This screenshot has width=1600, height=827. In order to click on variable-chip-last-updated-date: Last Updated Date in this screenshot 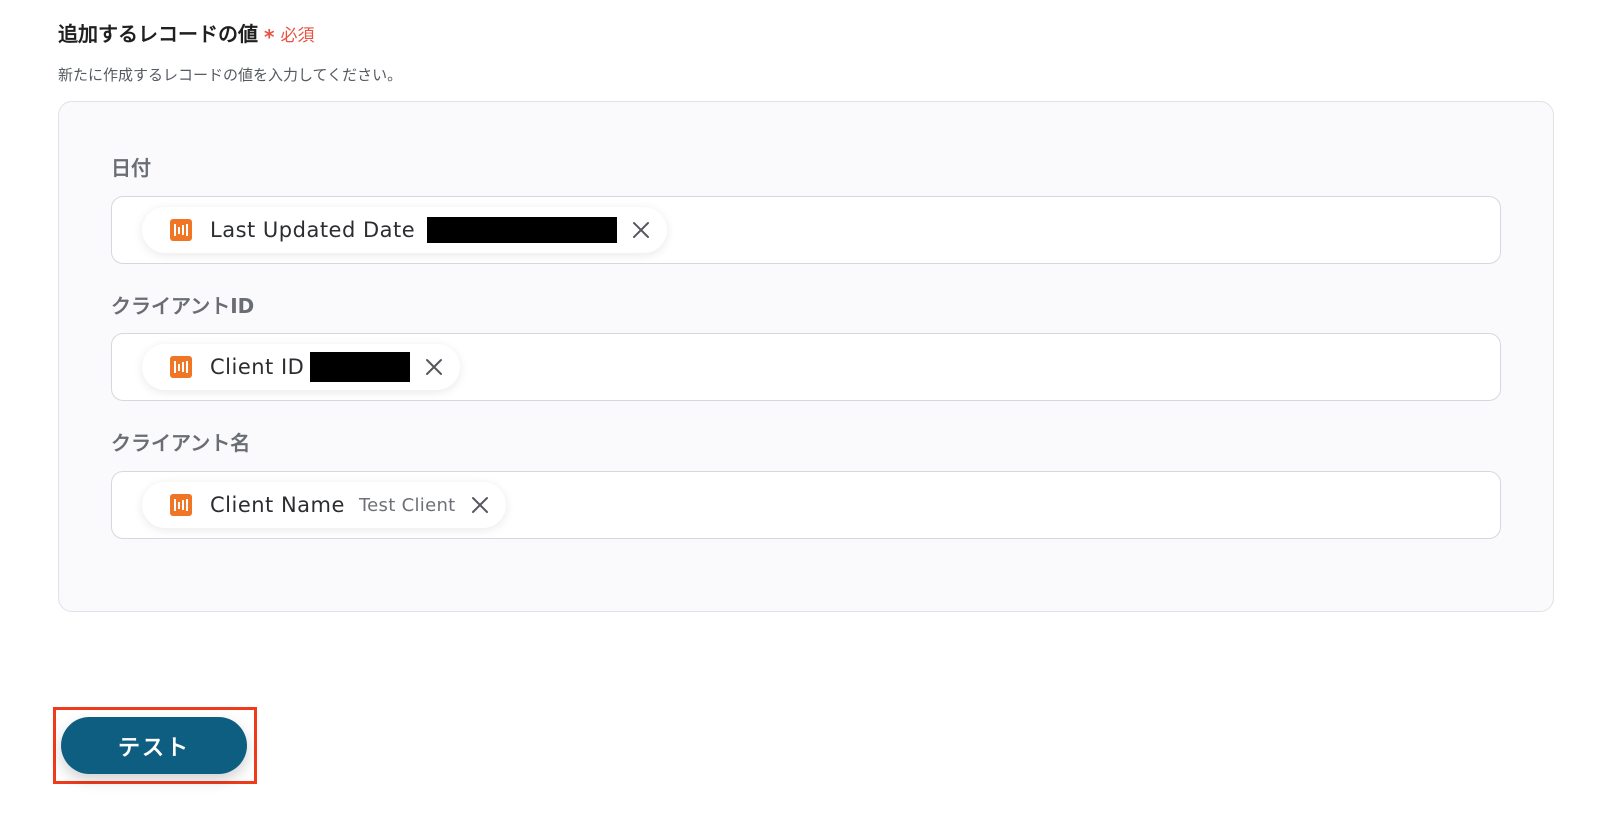, I will do `click(405, 230)`.